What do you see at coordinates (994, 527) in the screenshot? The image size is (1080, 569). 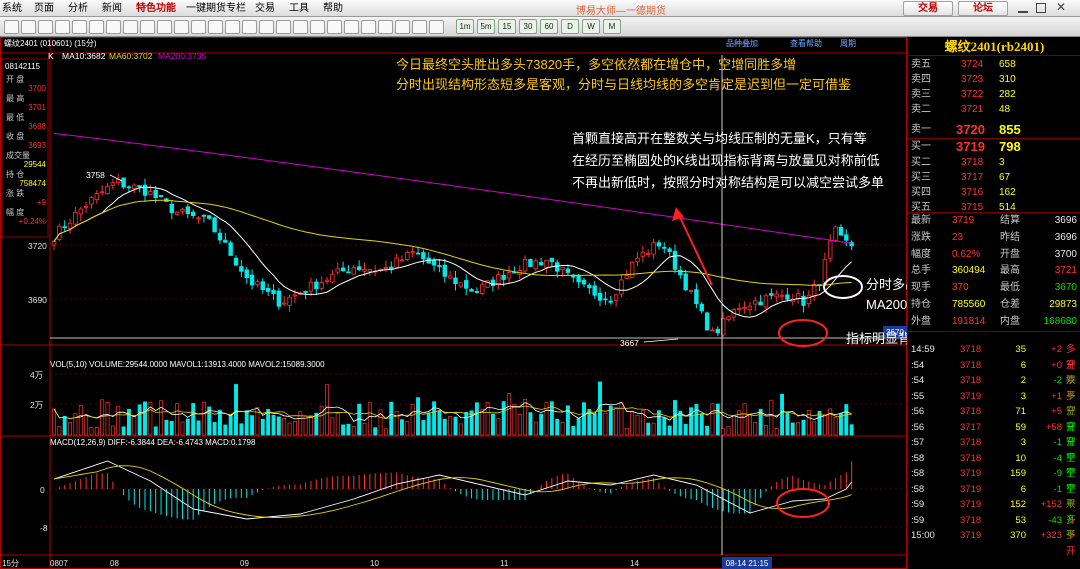 I see `tick-row: :59 3718 53 -43 多平` at bounding box center [994, 527].